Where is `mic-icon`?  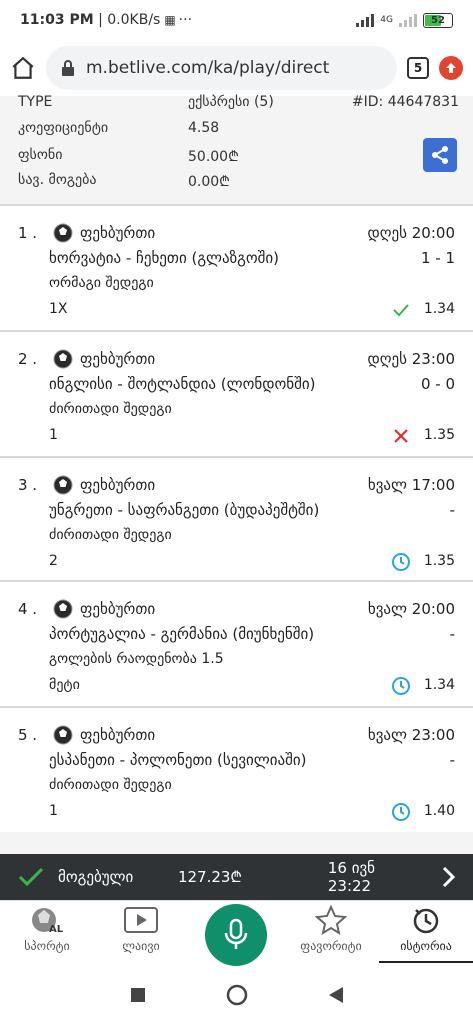
mic-icon is located at coordinates (236, 933).